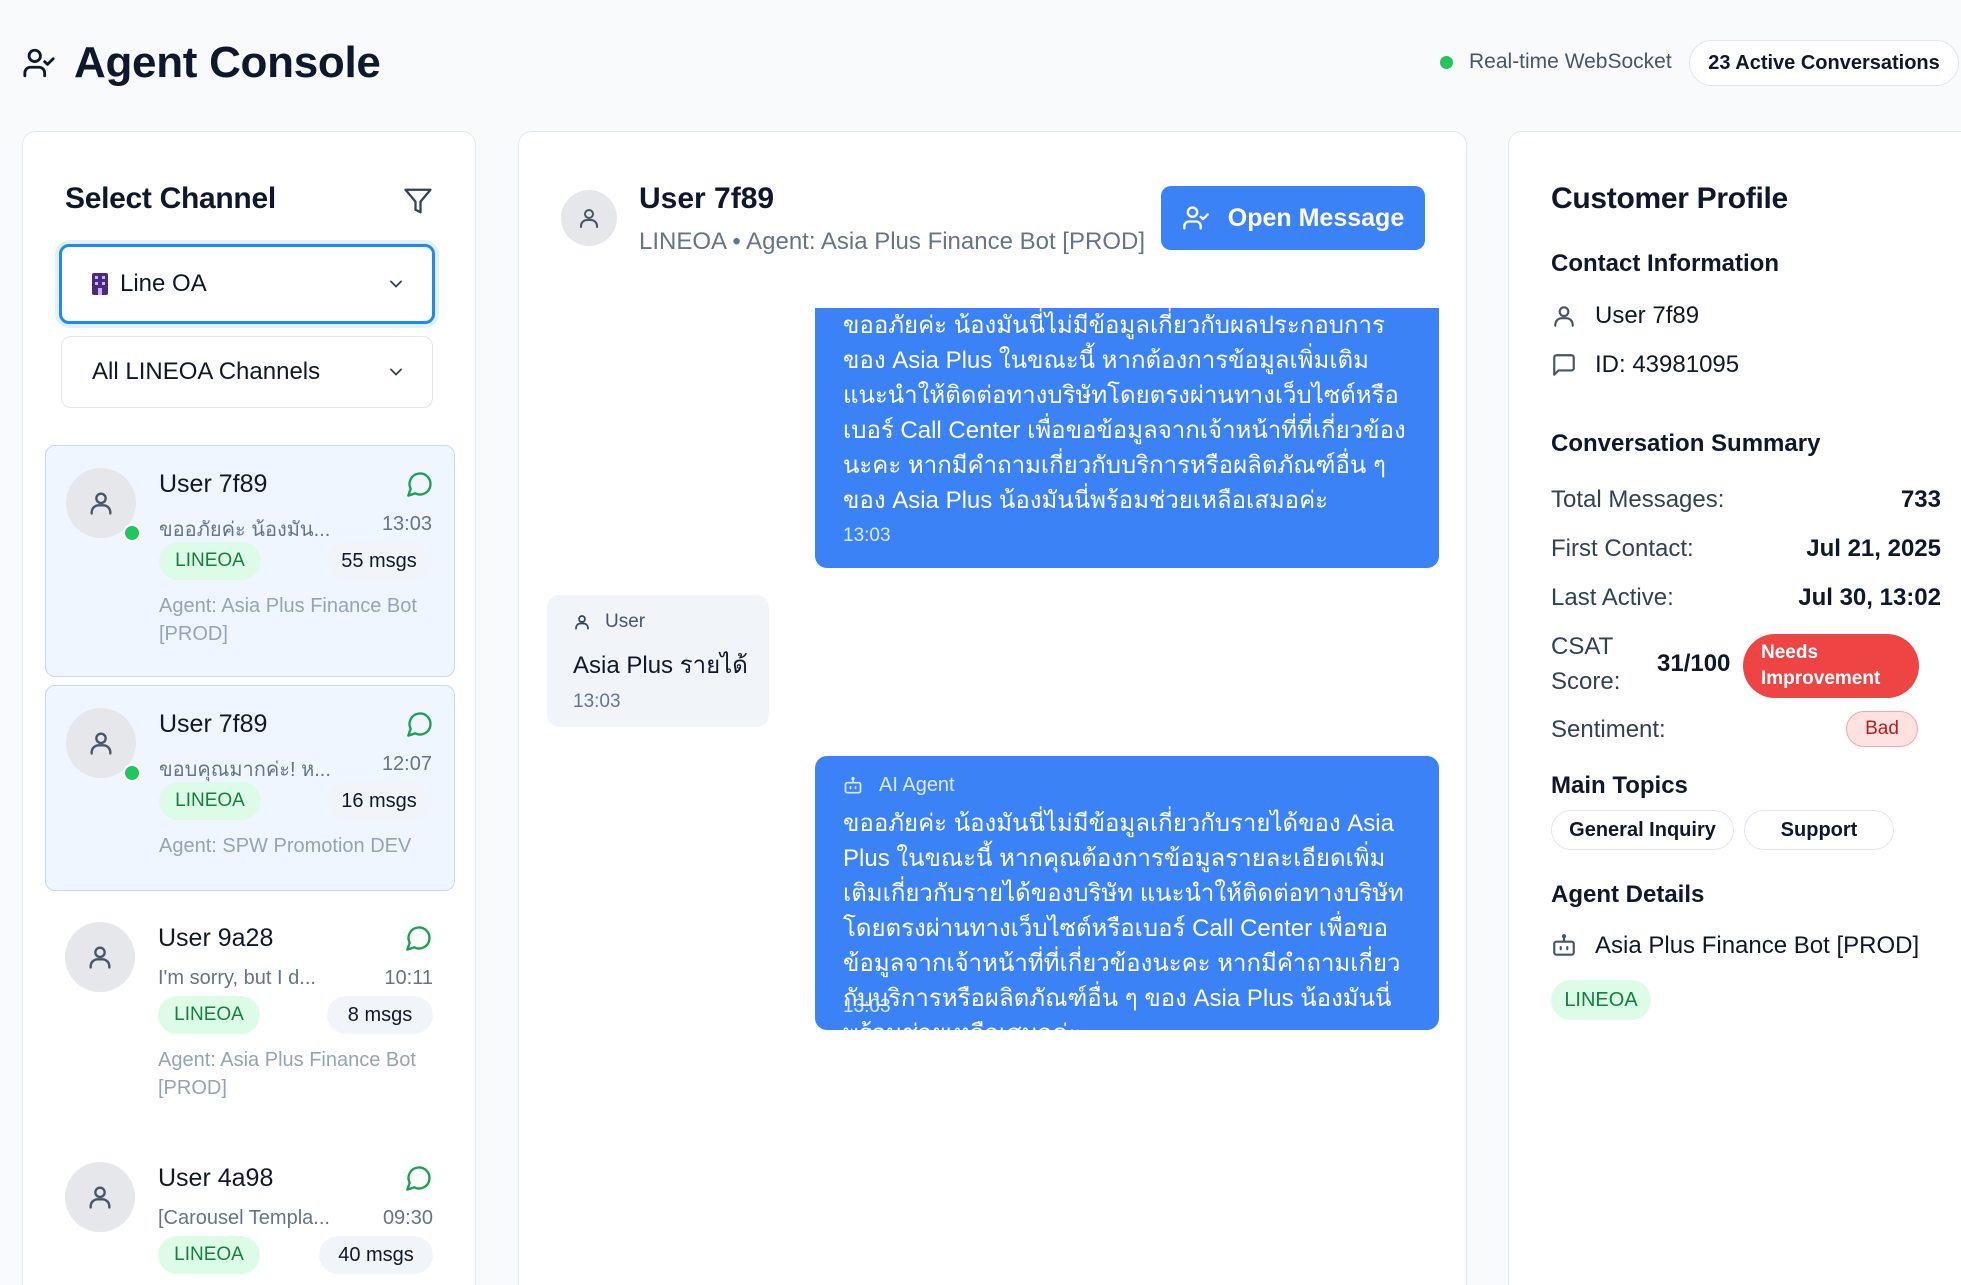  Describe the element at coordinates (380, 1015) in the screenshot. I see `message-count-badge: 8 msgs` at that location.